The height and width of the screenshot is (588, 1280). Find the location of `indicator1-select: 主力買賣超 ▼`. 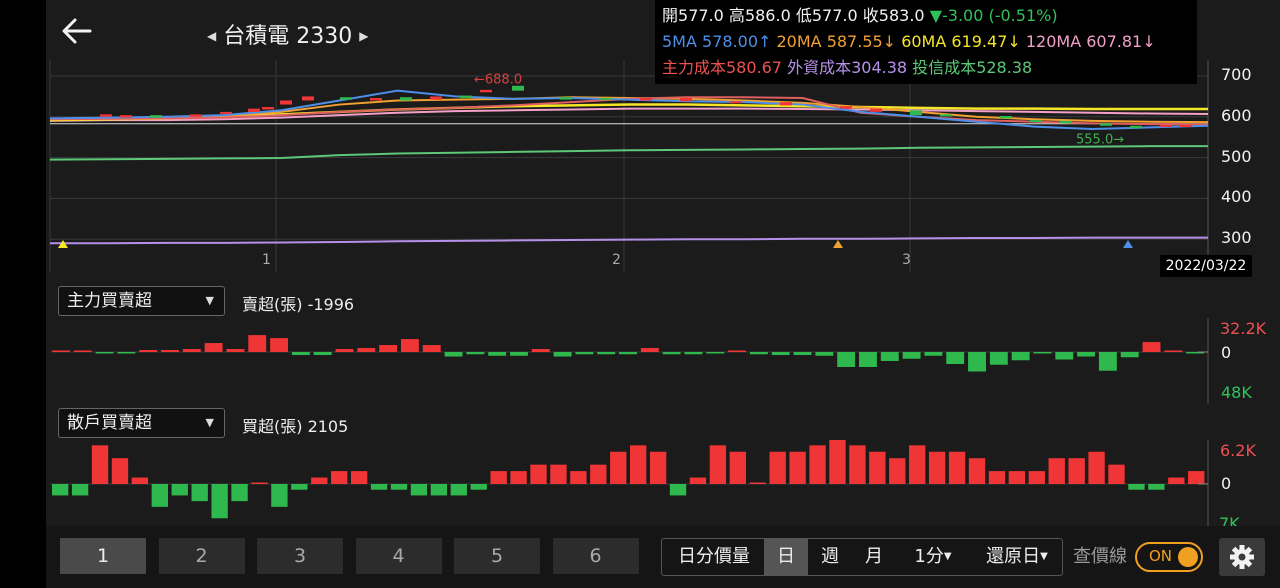

indicator1-select: 主力買賣超 ▼ is located at coordinates (141, 301).